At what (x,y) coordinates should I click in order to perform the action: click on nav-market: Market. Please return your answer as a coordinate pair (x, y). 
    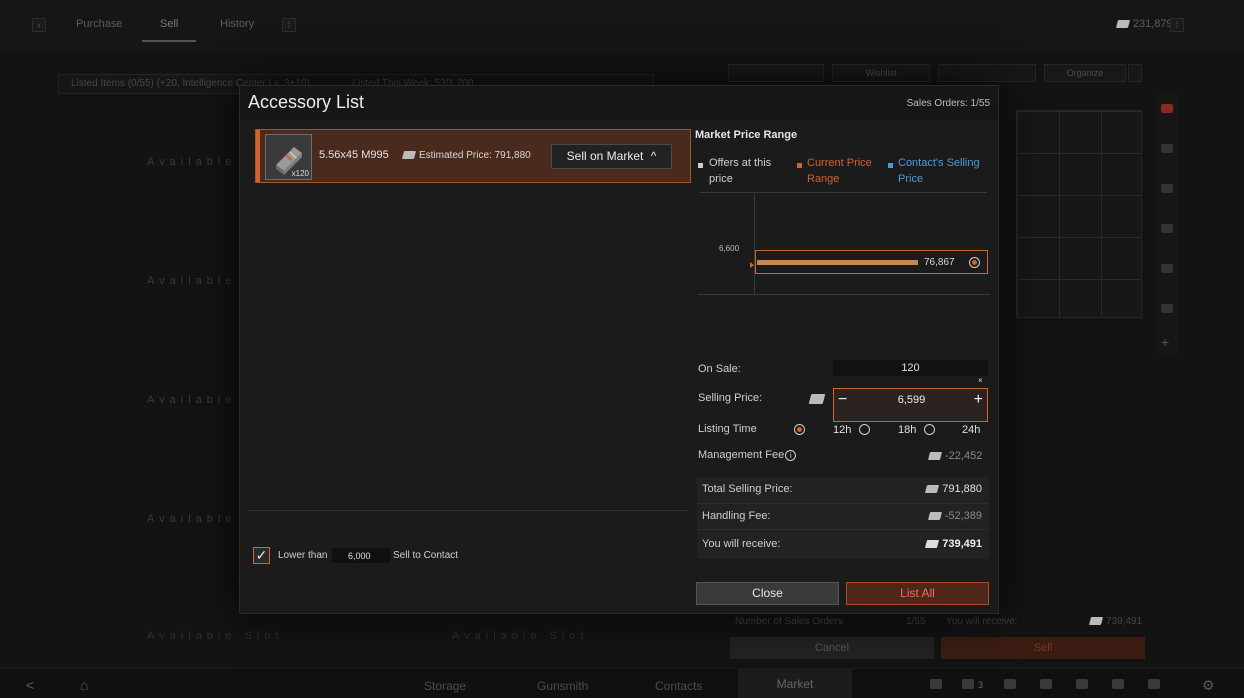
    Looking at the image, I should click on (795, 683).